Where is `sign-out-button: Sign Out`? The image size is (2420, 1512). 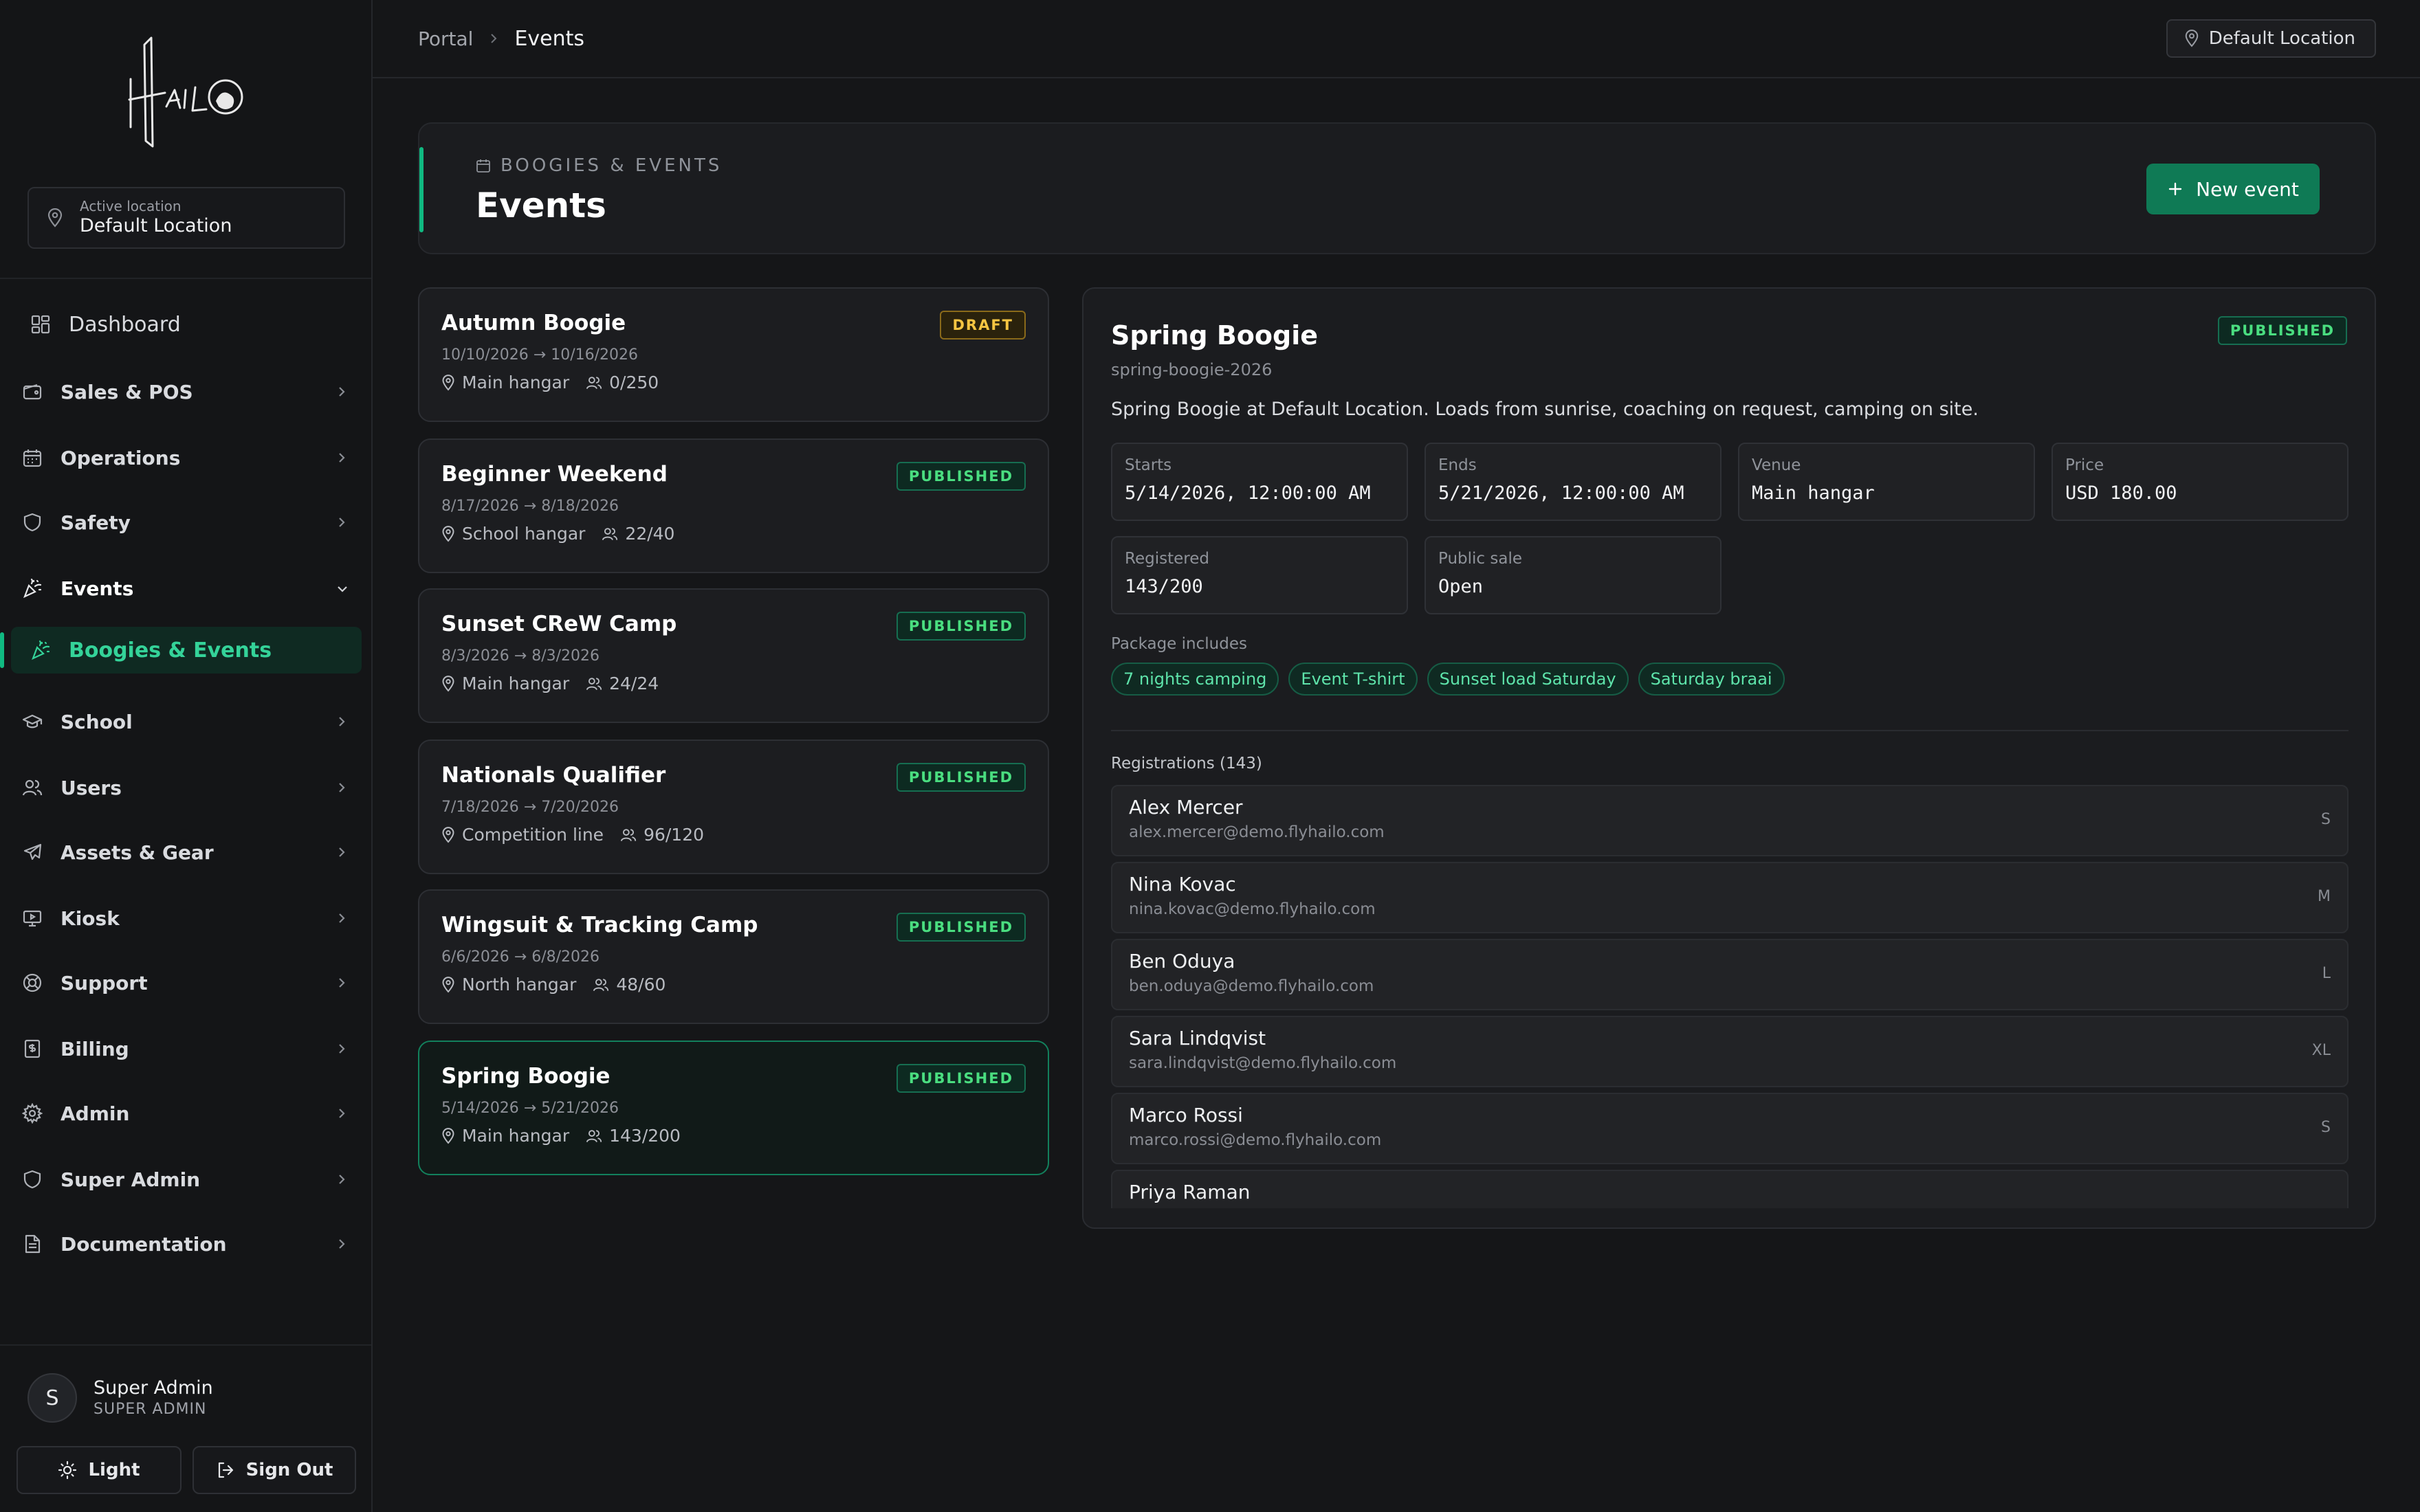
sign-out-button: Sign Out is located at coordinates (274, 1470).